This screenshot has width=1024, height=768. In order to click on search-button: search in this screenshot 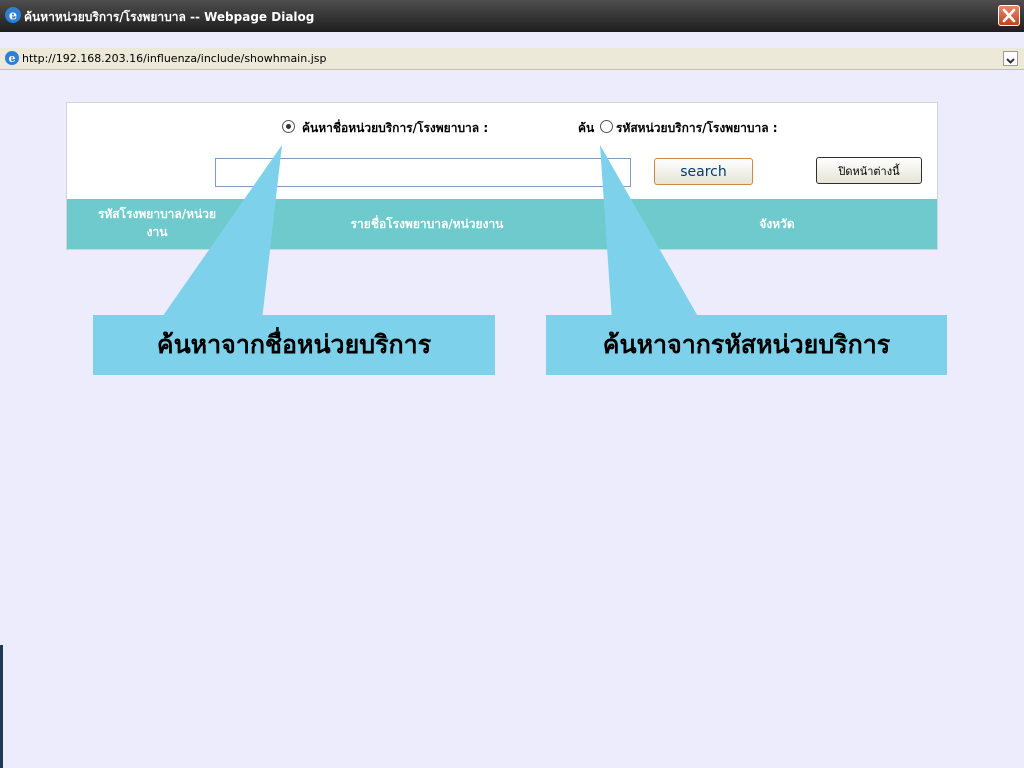, I will do `click(703, 171)`.